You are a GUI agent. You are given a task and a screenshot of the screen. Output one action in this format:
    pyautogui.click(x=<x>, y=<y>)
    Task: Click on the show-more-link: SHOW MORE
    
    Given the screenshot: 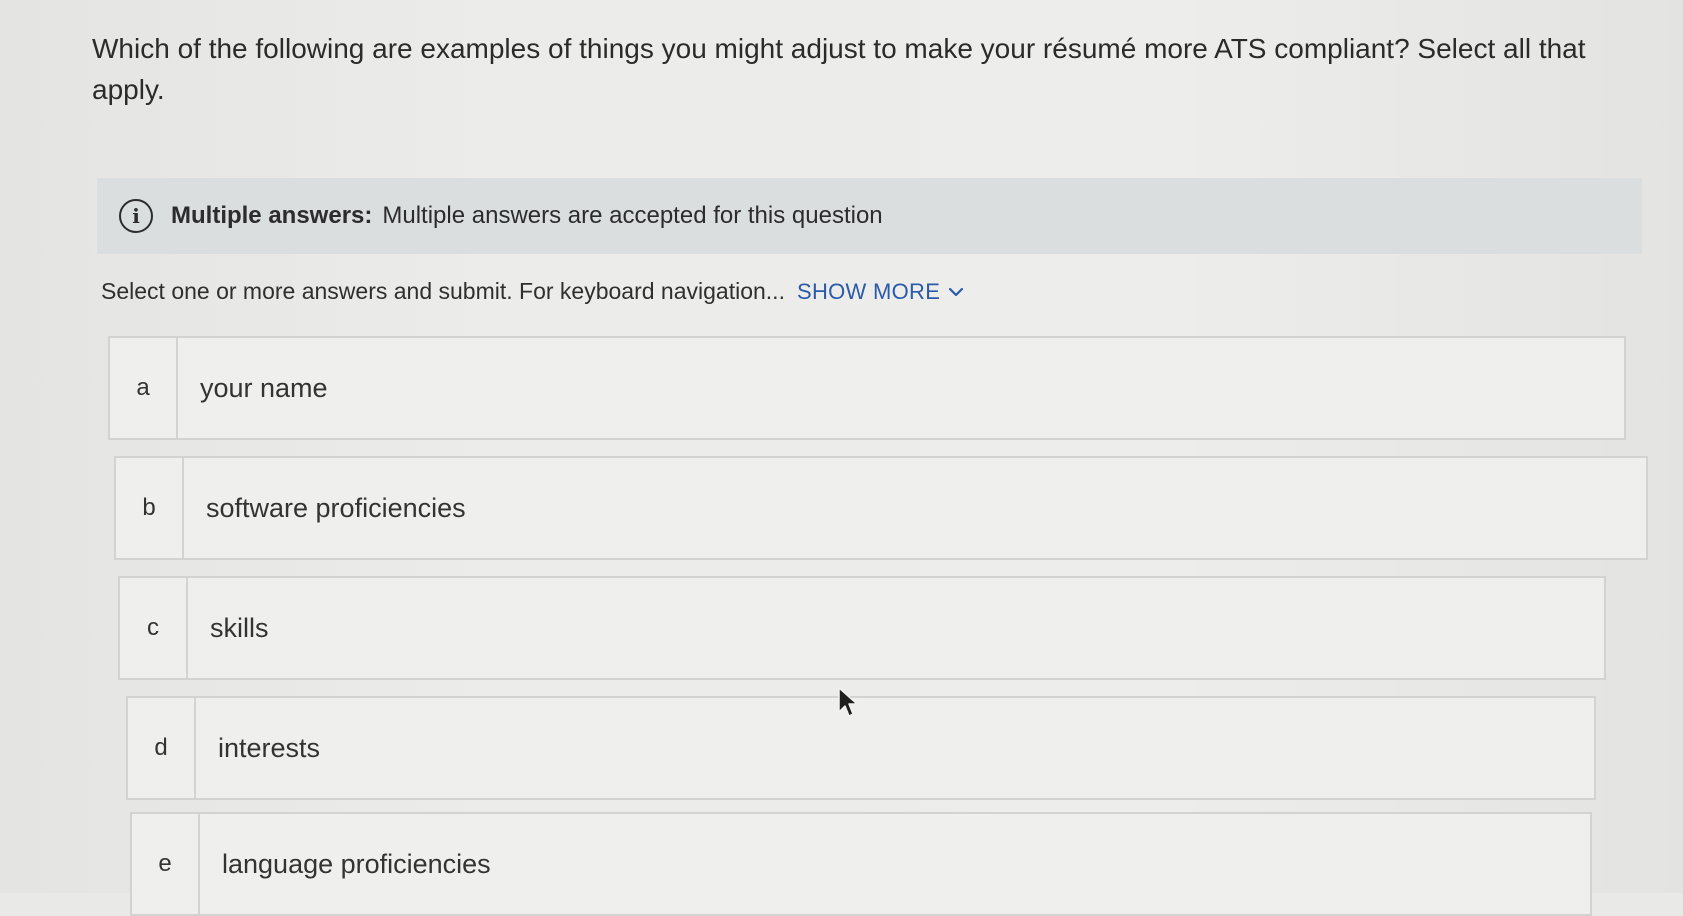 What is the action you would take?
    pyautogui.click(x=880, y=292)
    